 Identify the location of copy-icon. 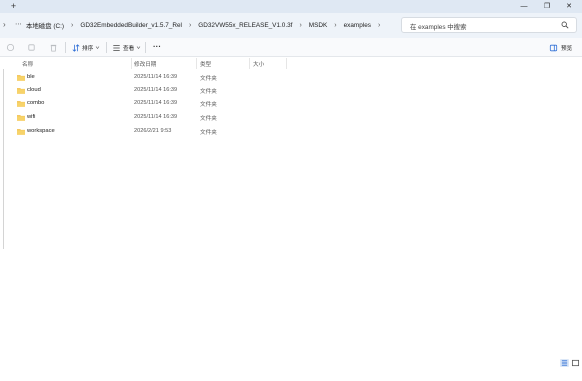
(31, 47).